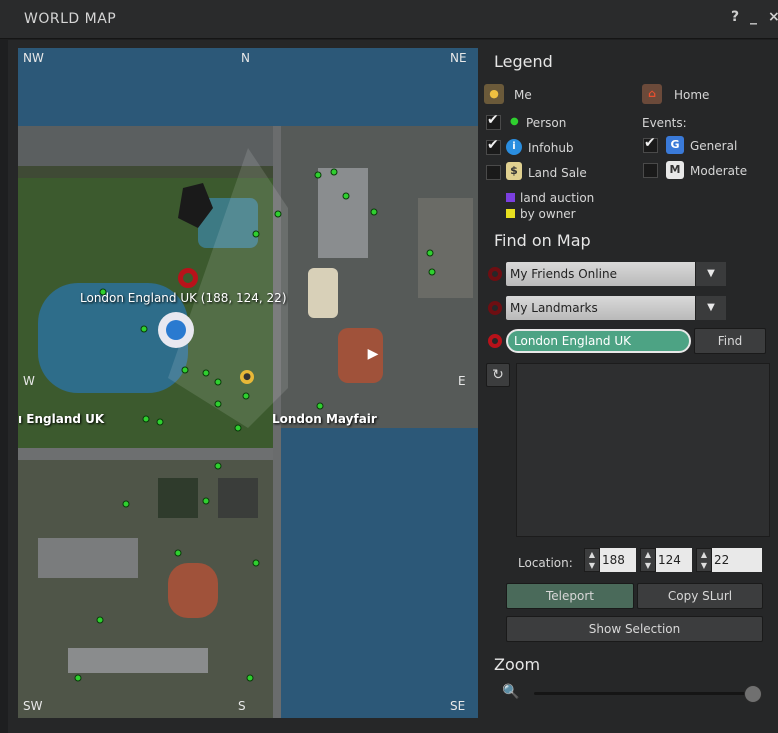 This screenshot has width=778, height=733. Describe the element at coordinates (373, 354) in the screenshot. I see `cursor-arrow-icon: ▶` at that location.